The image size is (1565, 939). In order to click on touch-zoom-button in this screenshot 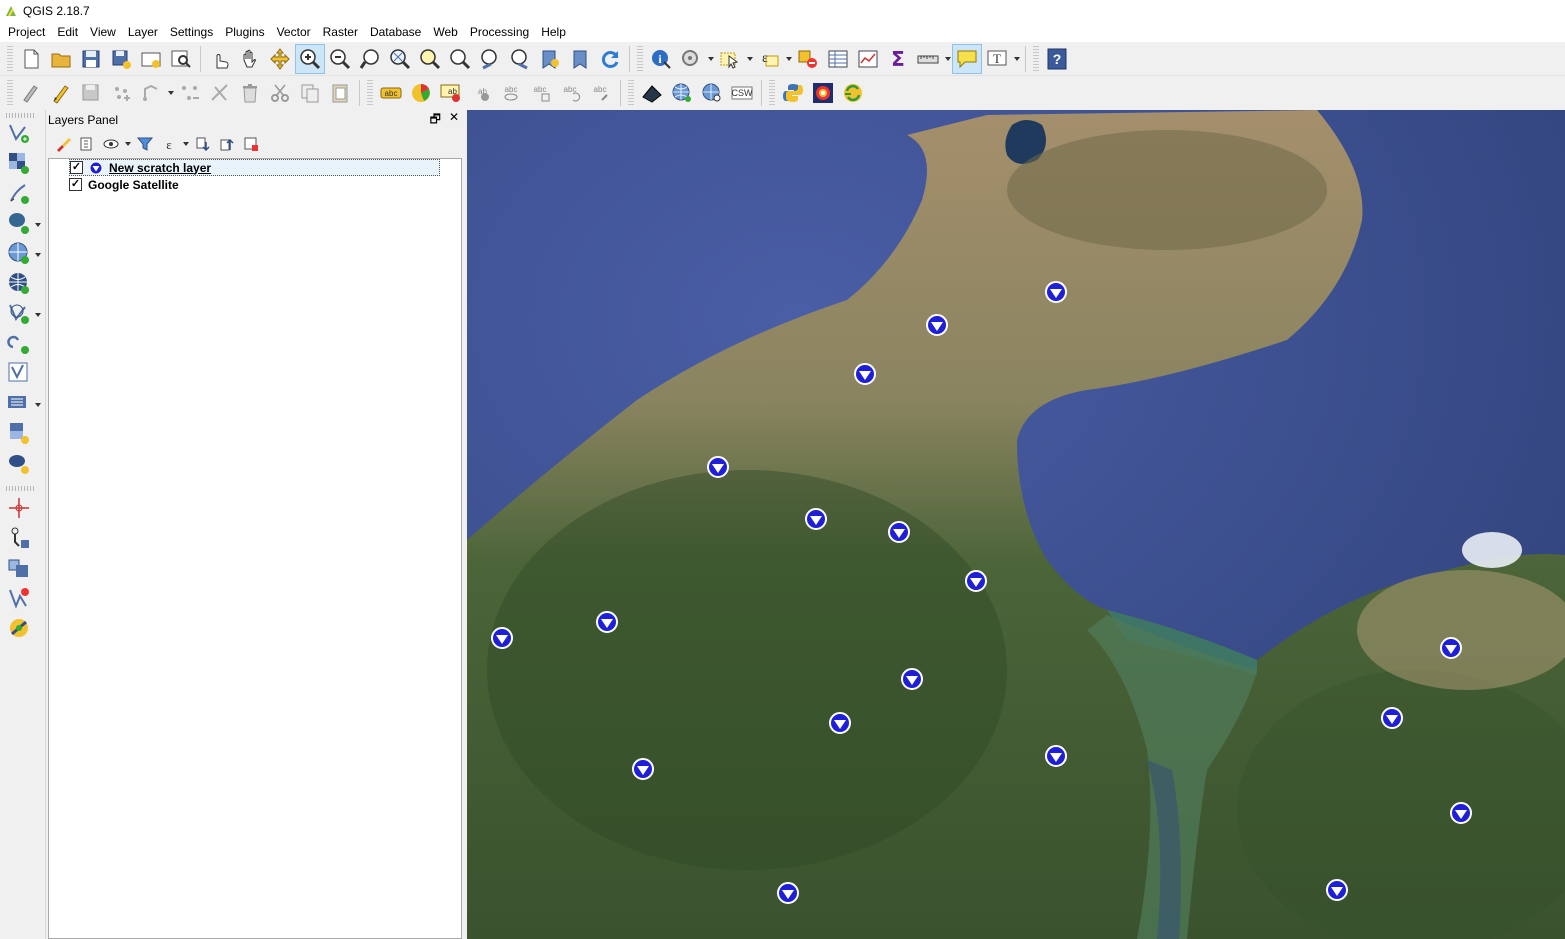, I will do `click(220, 59)`.